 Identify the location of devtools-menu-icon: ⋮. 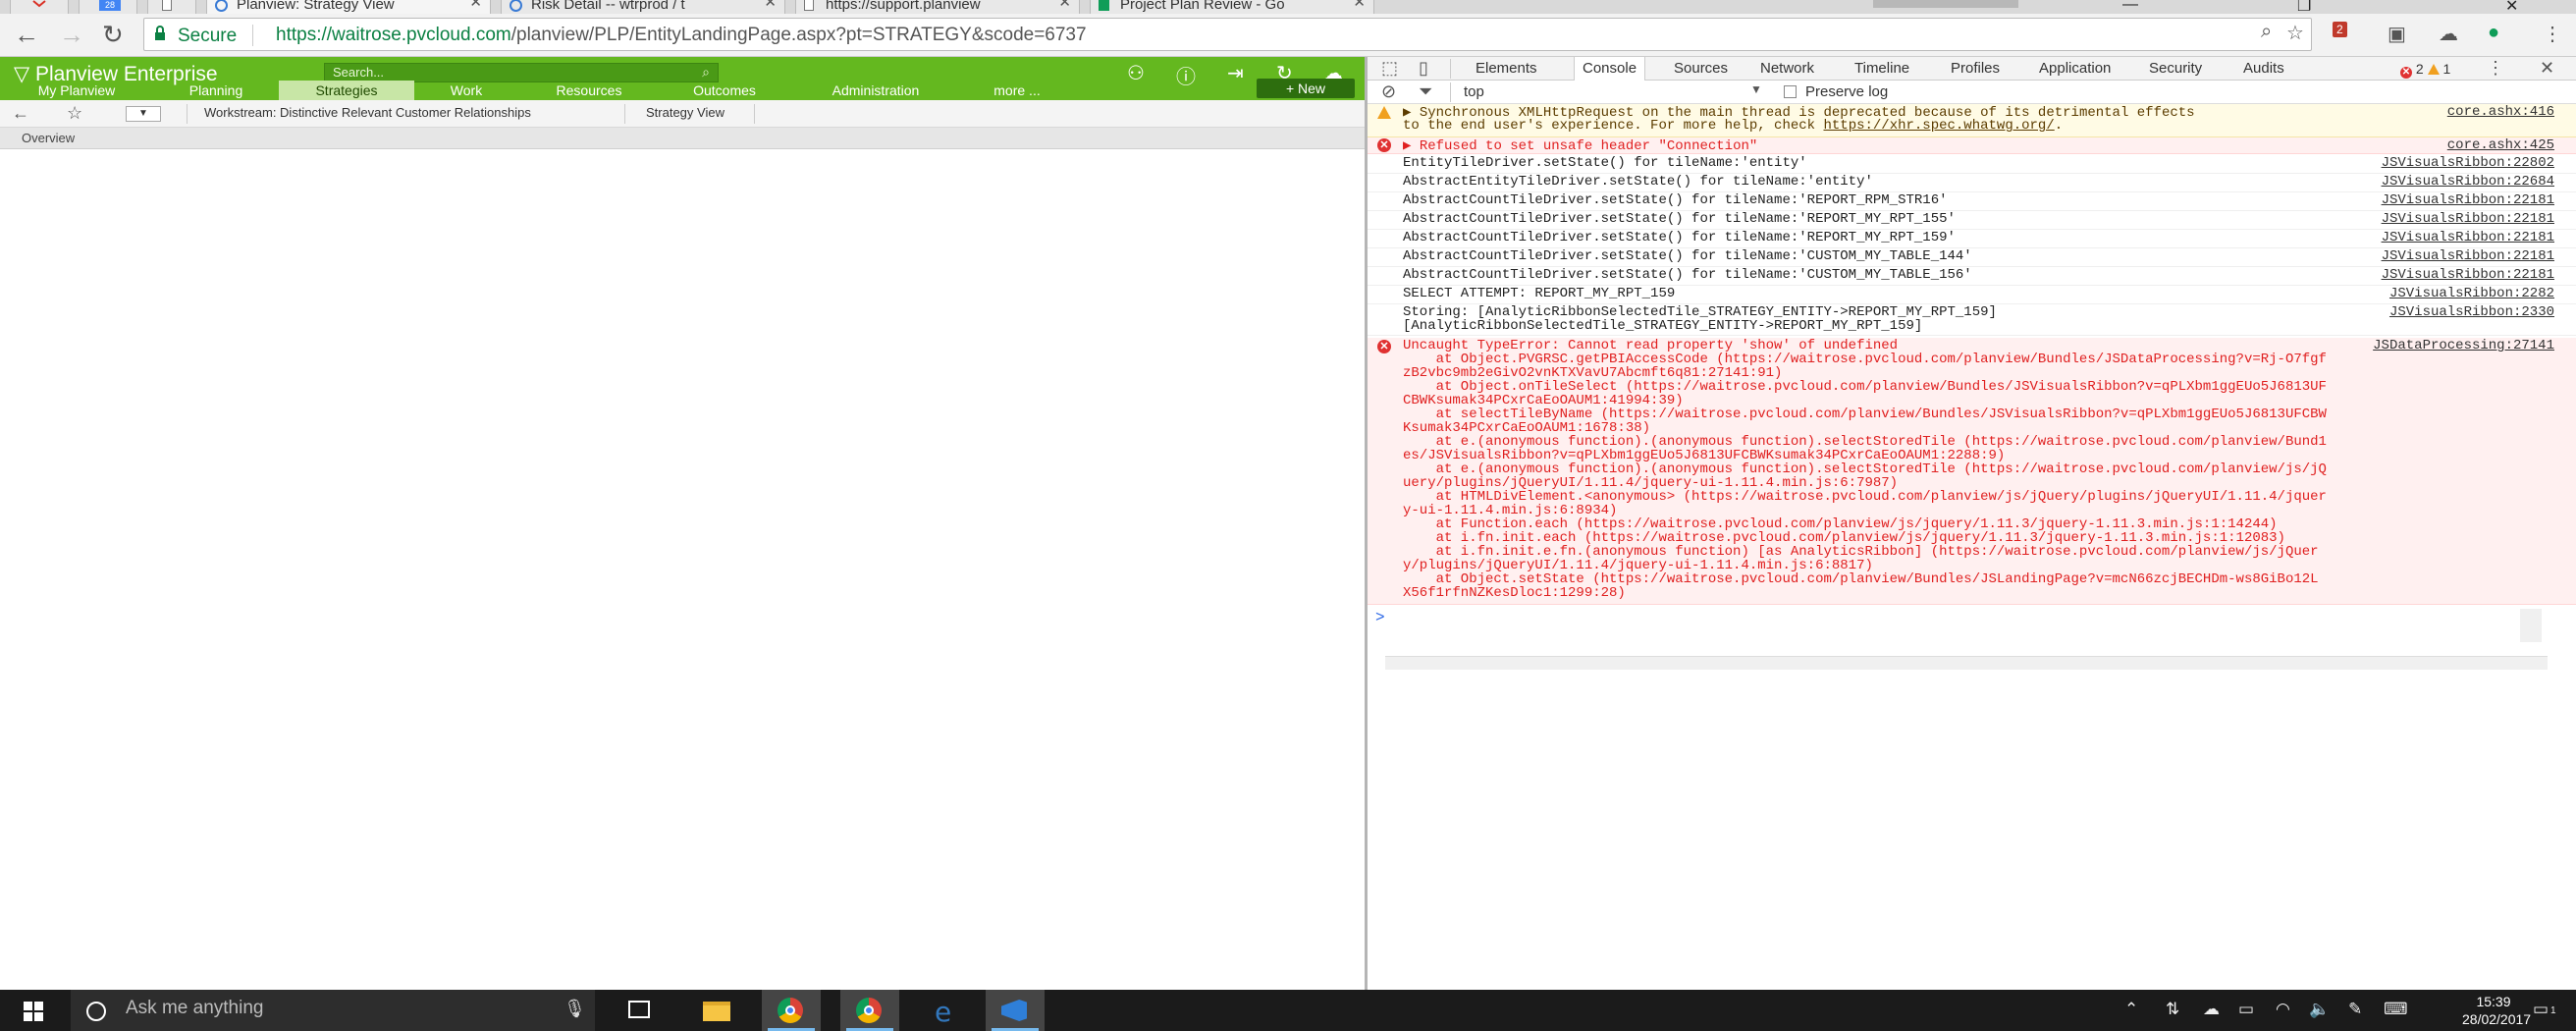
(2495, 68).